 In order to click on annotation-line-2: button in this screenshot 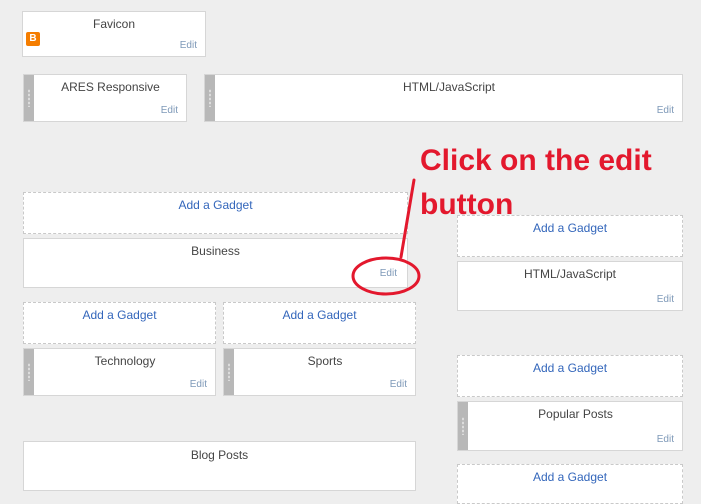, I will do `click(467, 204)`.